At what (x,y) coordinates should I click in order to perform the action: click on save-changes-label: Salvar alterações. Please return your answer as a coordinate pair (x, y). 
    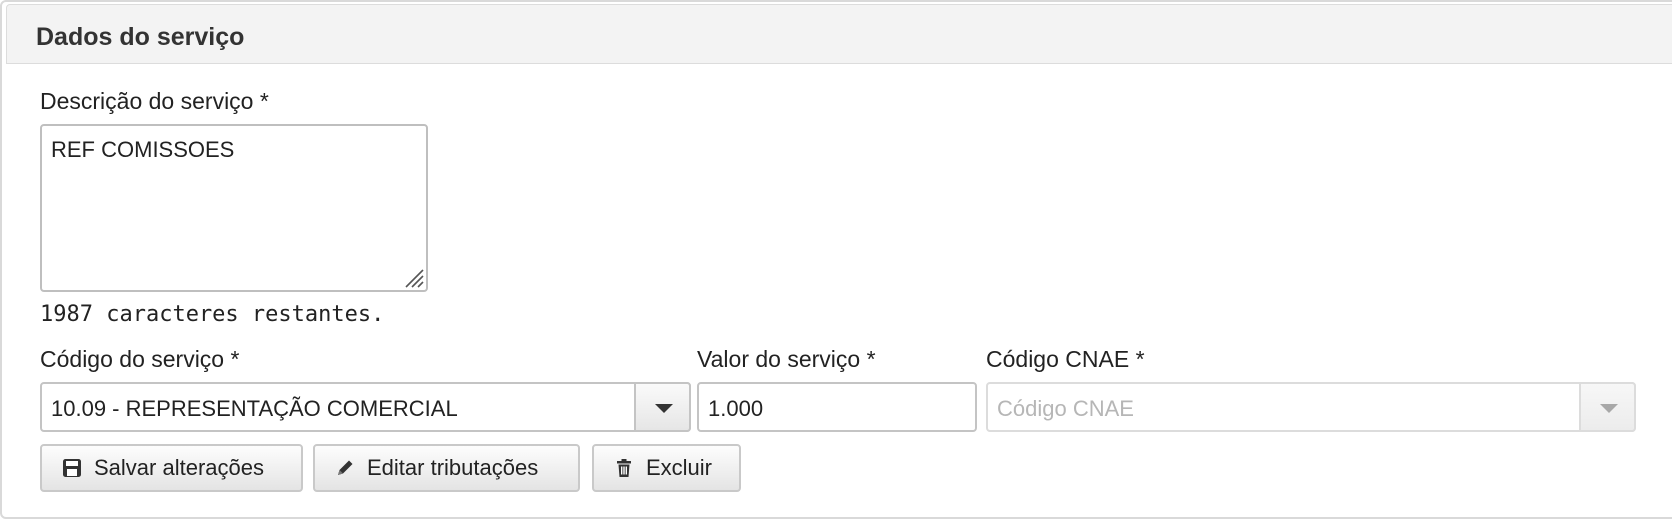
    Looking at the image, I should click on (179, 467).